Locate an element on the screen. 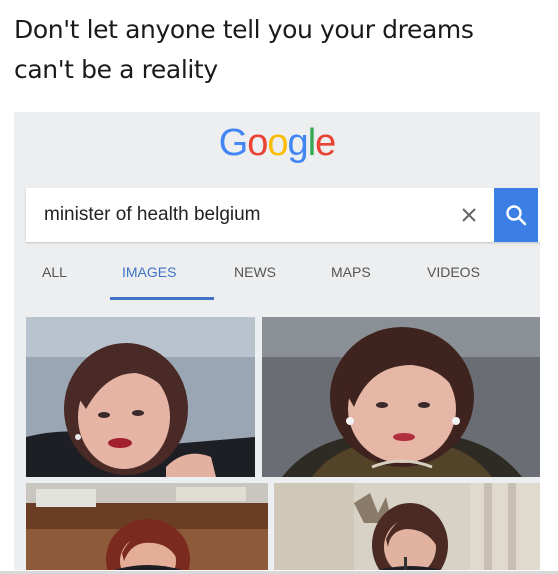 This screenshot has width=558, height=574. search-icon is located at coordinates (516, 215).